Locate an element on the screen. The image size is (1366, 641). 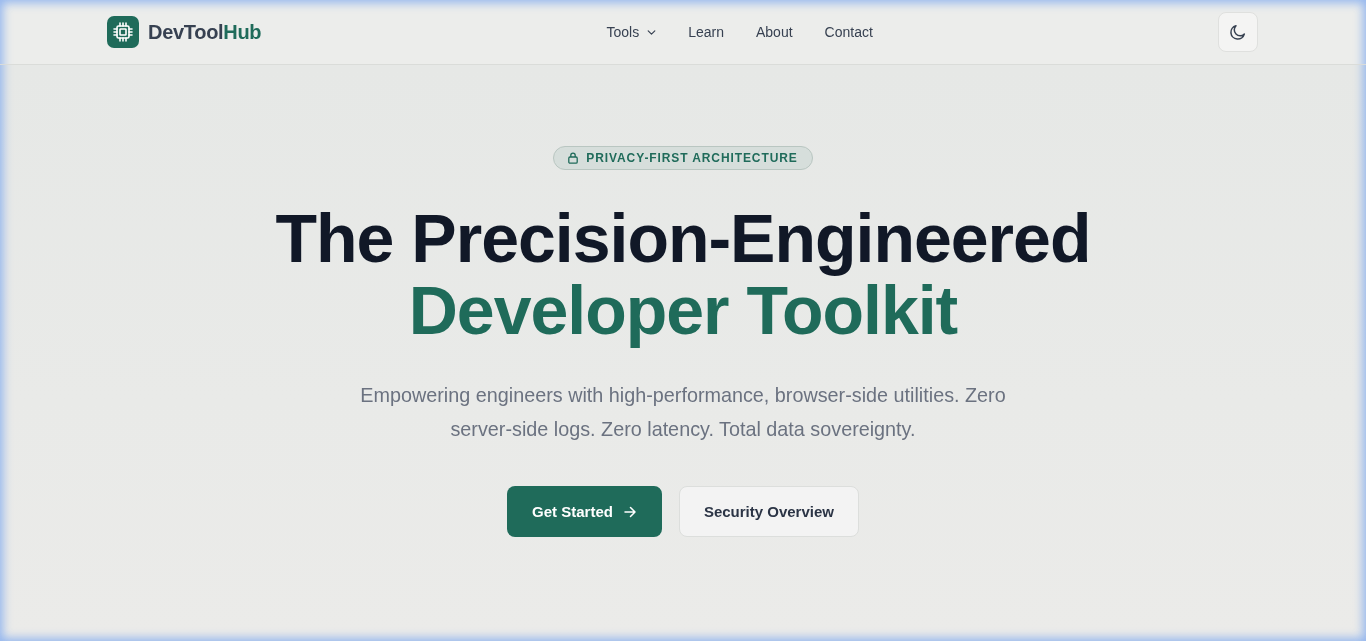
hero-subtitle: Empowering engineers with high-performance, browser-side utilities. Zero server-side logs. Zero latency. Total data sovereignty. is located at coordinates (683, 412).